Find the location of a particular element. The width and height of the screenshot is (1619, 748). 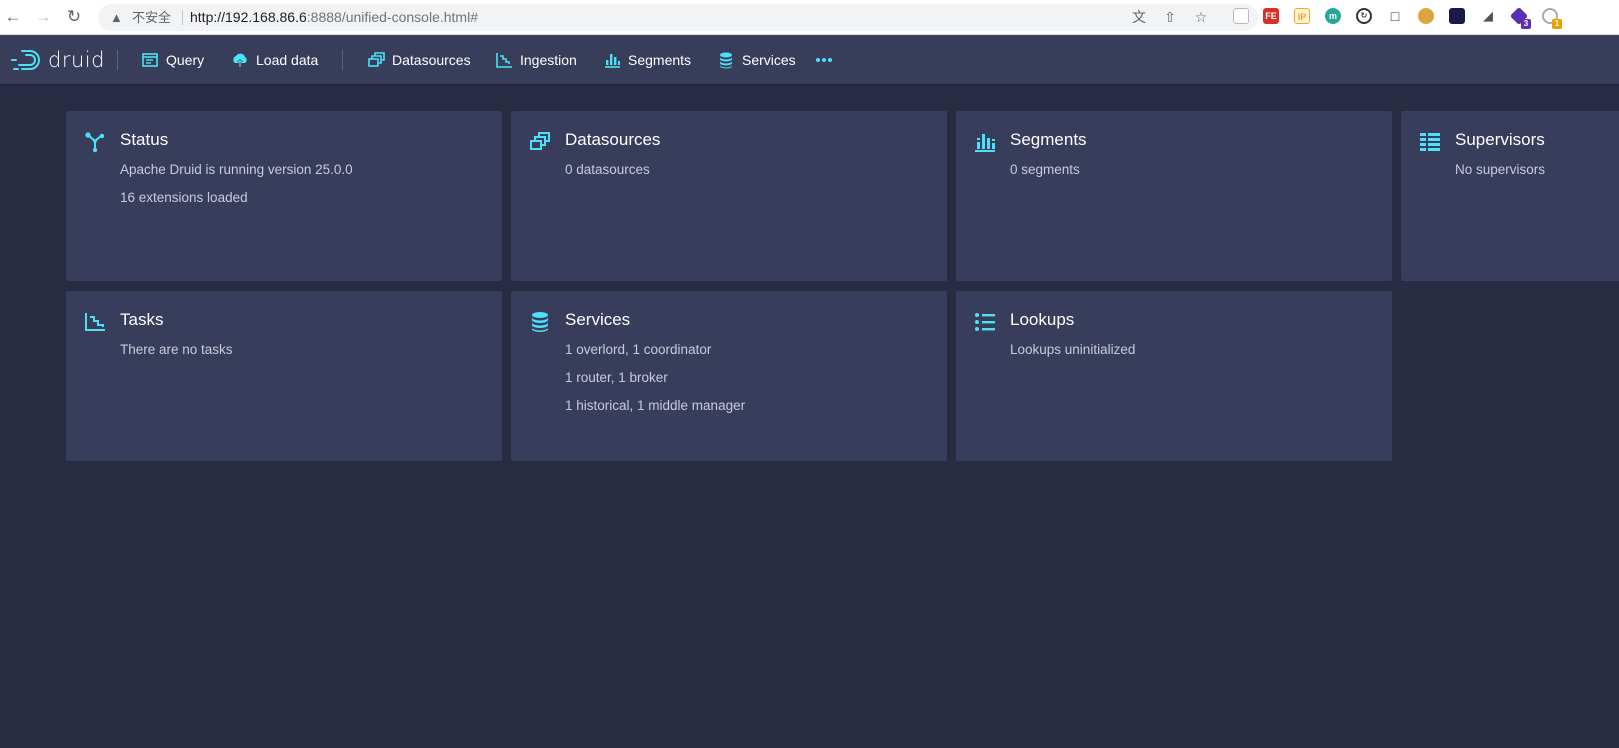

druid-logo: druid is located at coordinates (57, 60).